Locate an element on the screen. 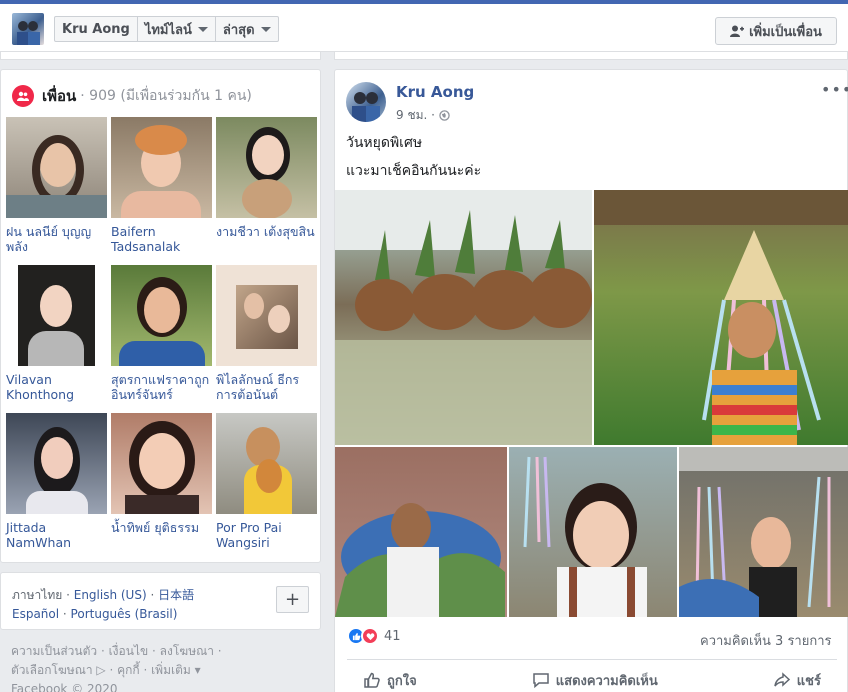 Image resolution: width=848 pixels, height=692 pixels. nav-latest-label: ล่าสุด is located at coordinates (238, 30).